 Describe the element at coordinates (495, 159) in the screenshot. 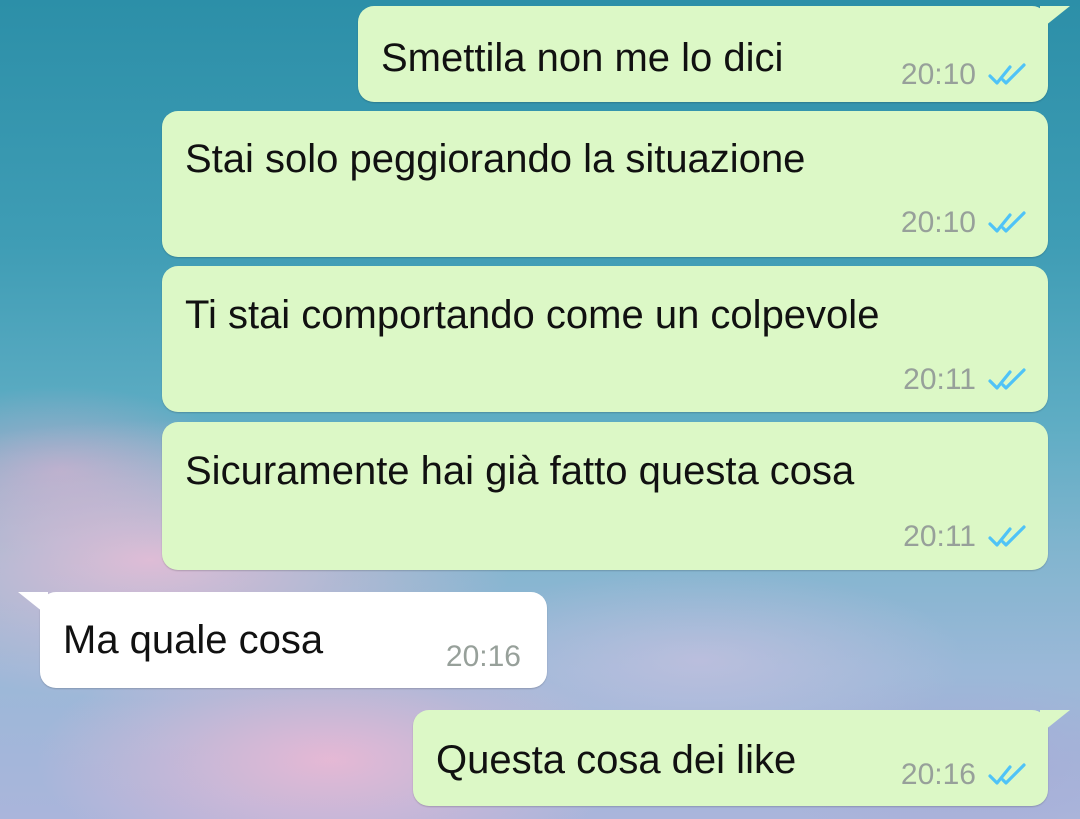

I see `message-text: Stai solo peggiorando la situazione` at that location.